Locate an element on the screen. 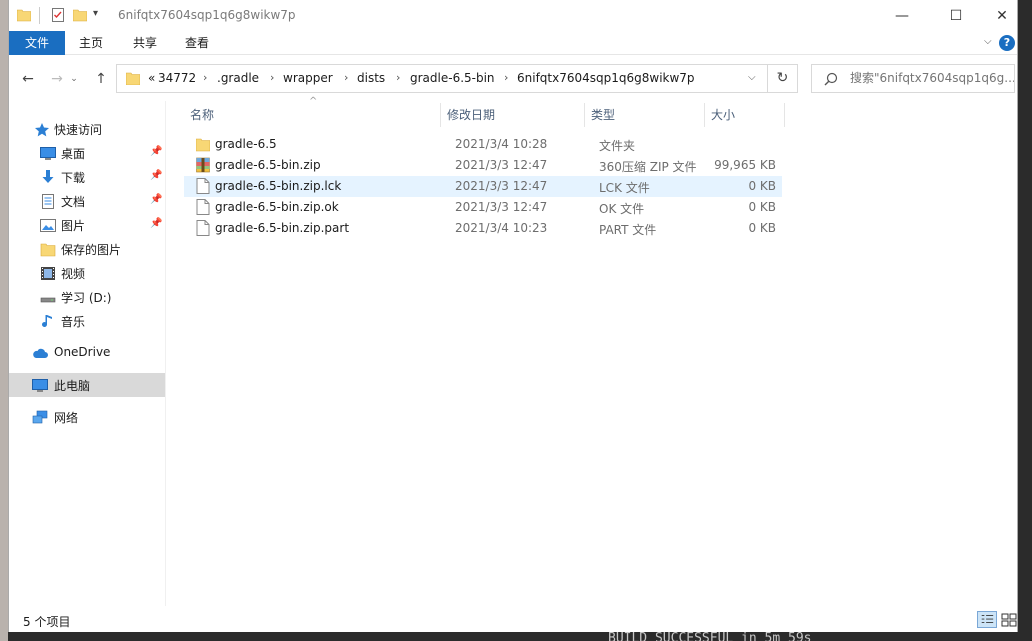 This screenshot has width=1032, height=641. tab-file: 文件 is located at coordinates (37, 43).